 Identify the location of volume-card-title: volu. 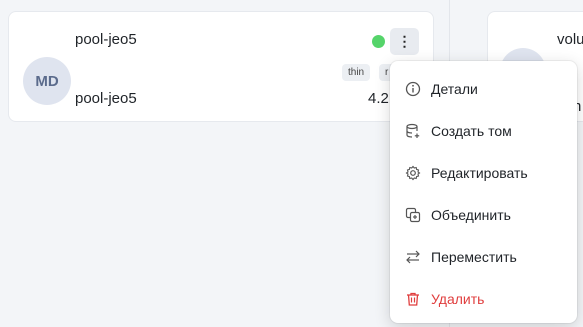
(570, 39).